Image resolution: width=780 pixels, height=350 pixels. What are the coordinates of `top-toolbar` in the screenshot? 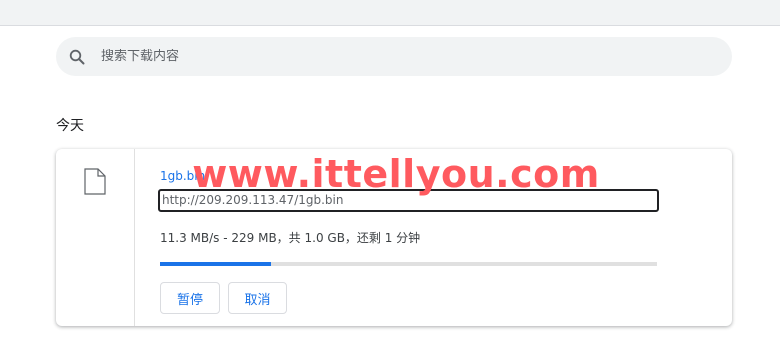 It's located at (390, 13).